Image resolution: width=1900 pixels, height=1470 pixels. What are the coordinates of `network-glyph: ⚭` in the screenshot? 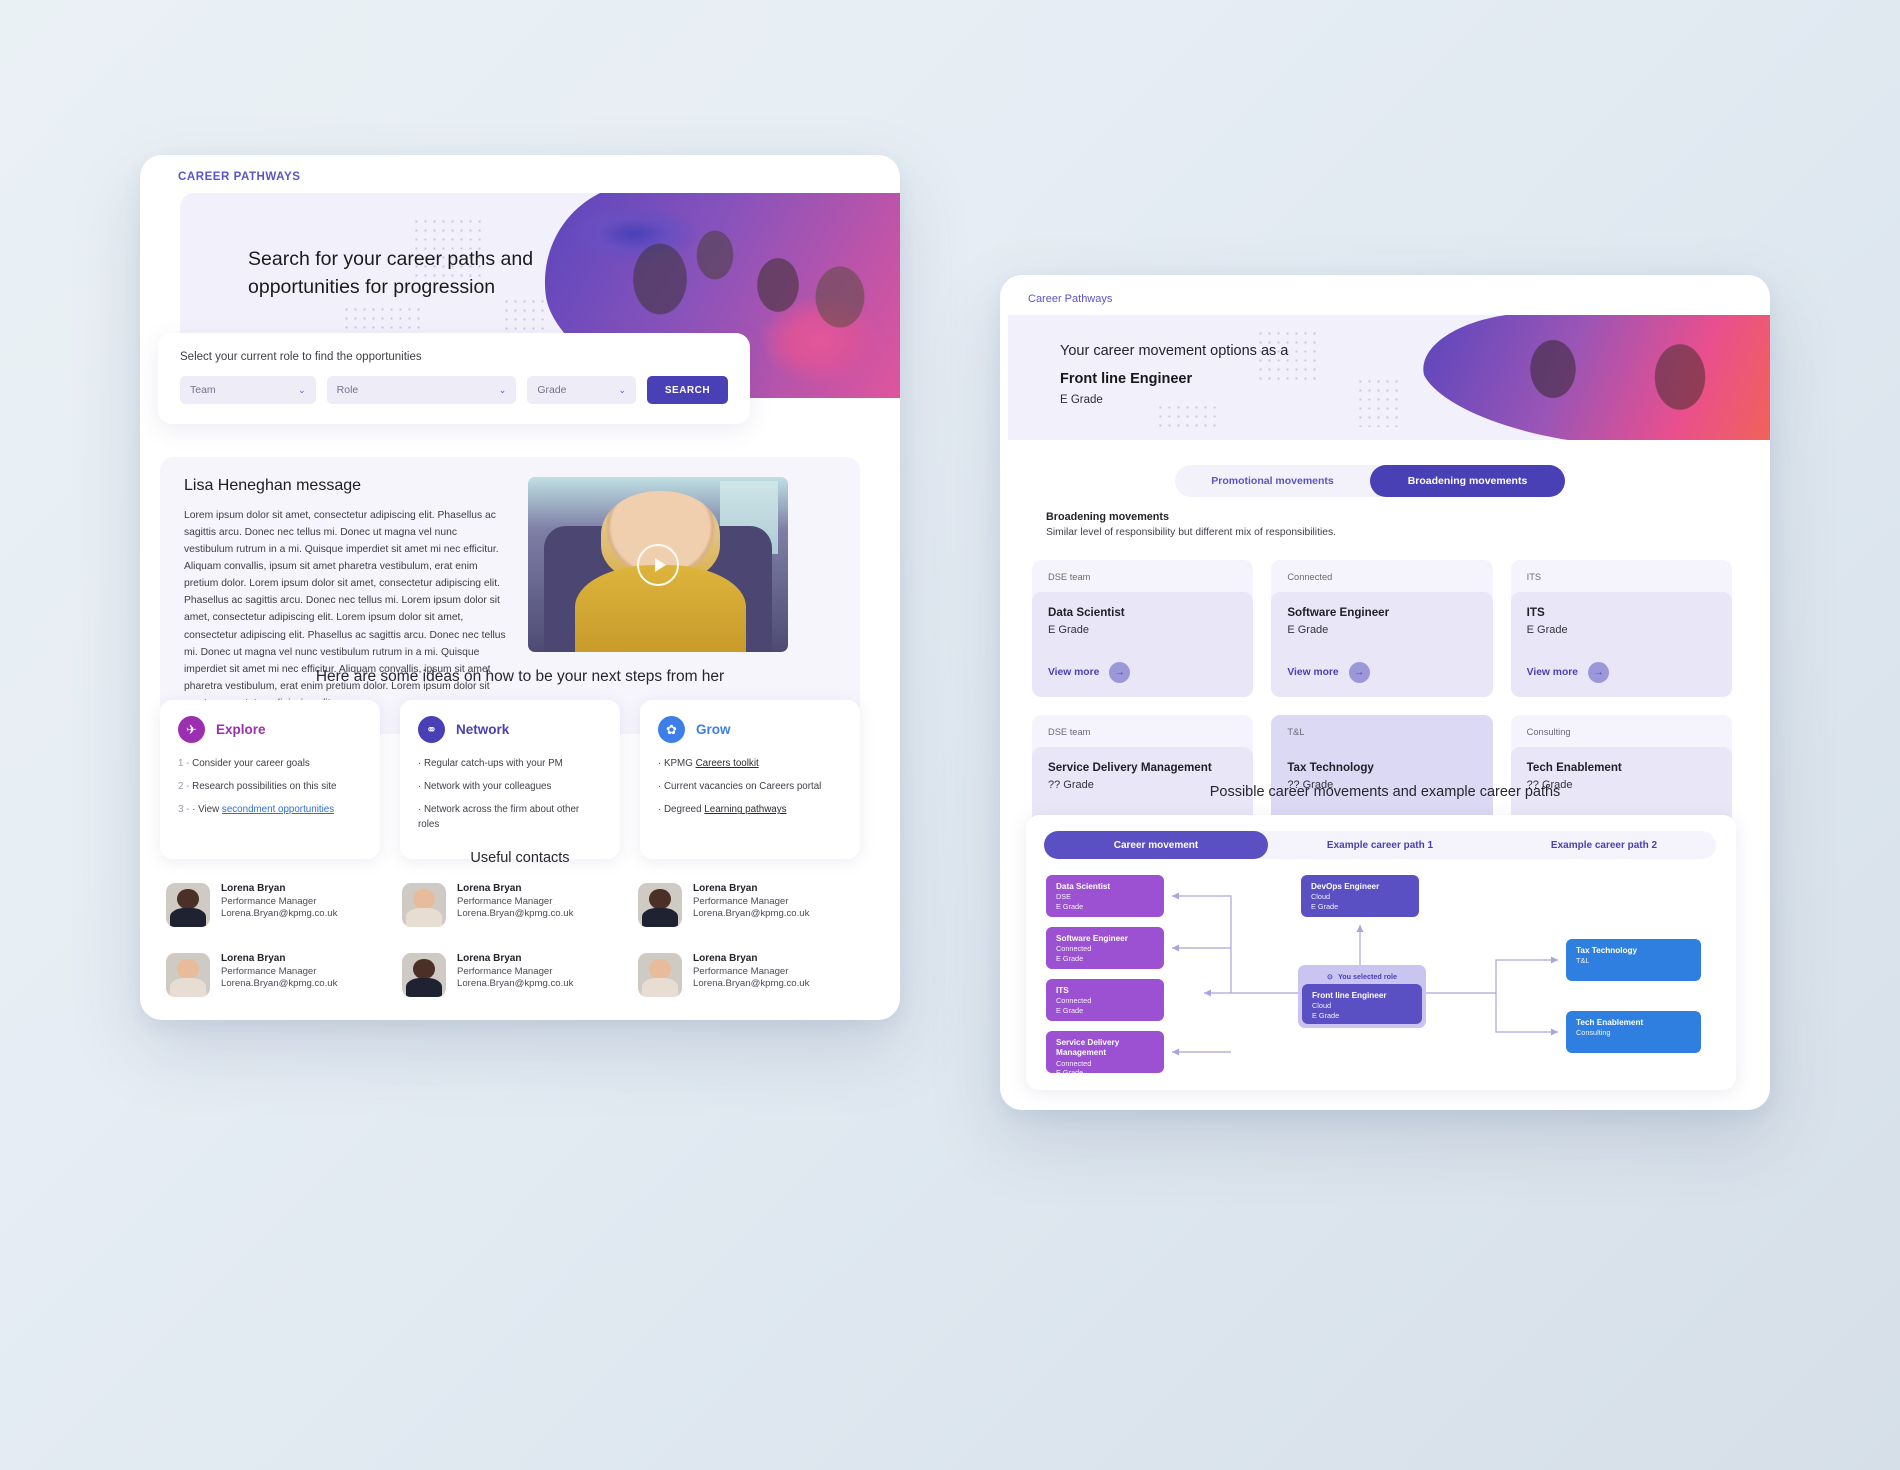 It's located at (431, 729).